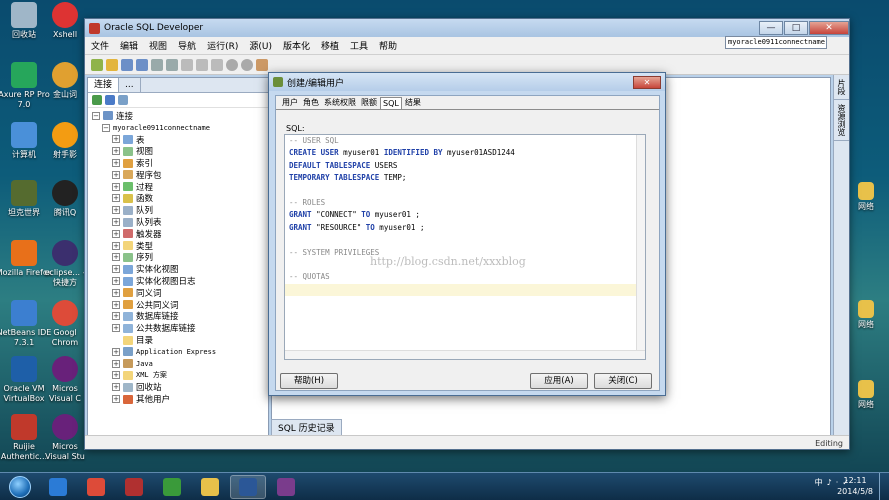 Image resolution: width=889 pixels, height=500 pixels. What do you see at coordinates (290, 103) in the screenshot?
I see `dialog-tab: 用户` at bounding box center [290, 103].